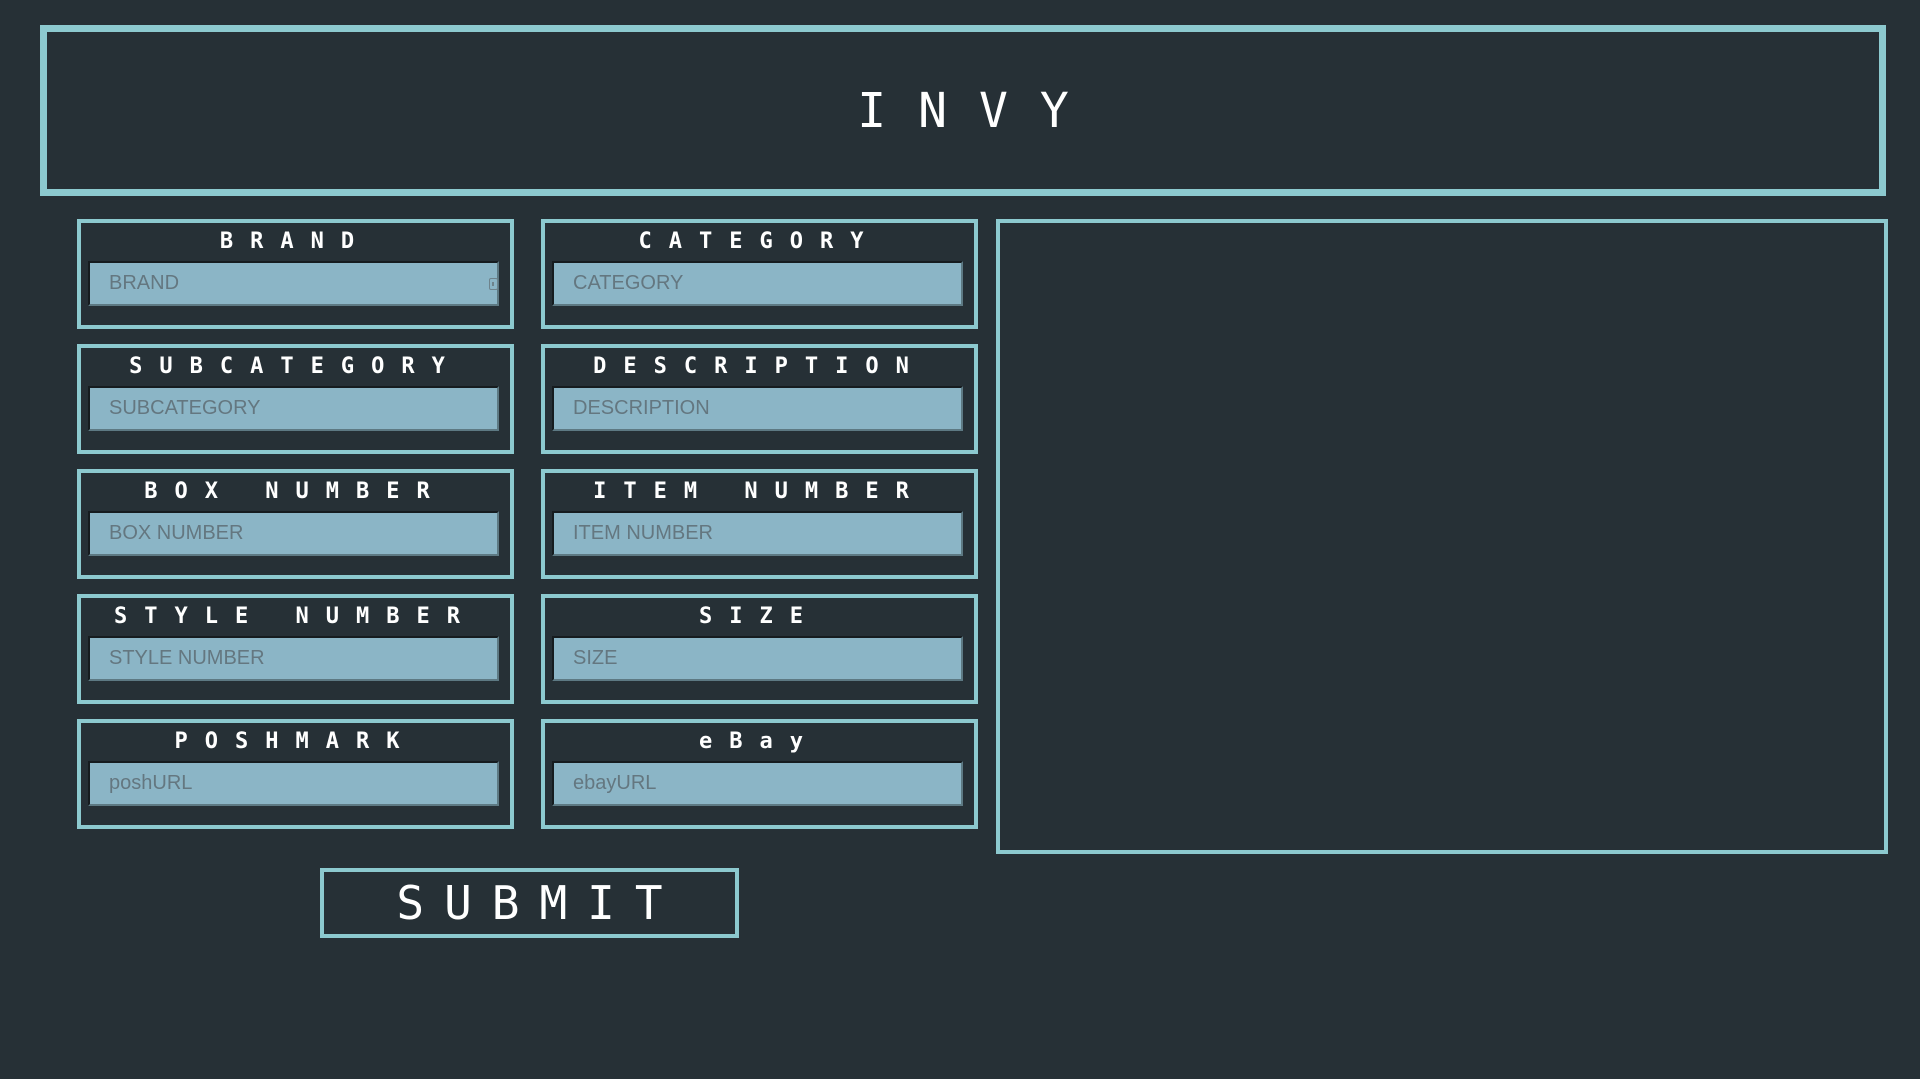  I want to click on category-label: CATEGORY, so click(759, 241).